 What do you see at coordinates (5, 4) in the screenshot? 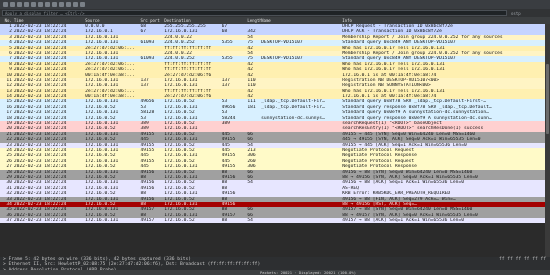
I see `start-capture-icon` at bounding box center [5, 4].